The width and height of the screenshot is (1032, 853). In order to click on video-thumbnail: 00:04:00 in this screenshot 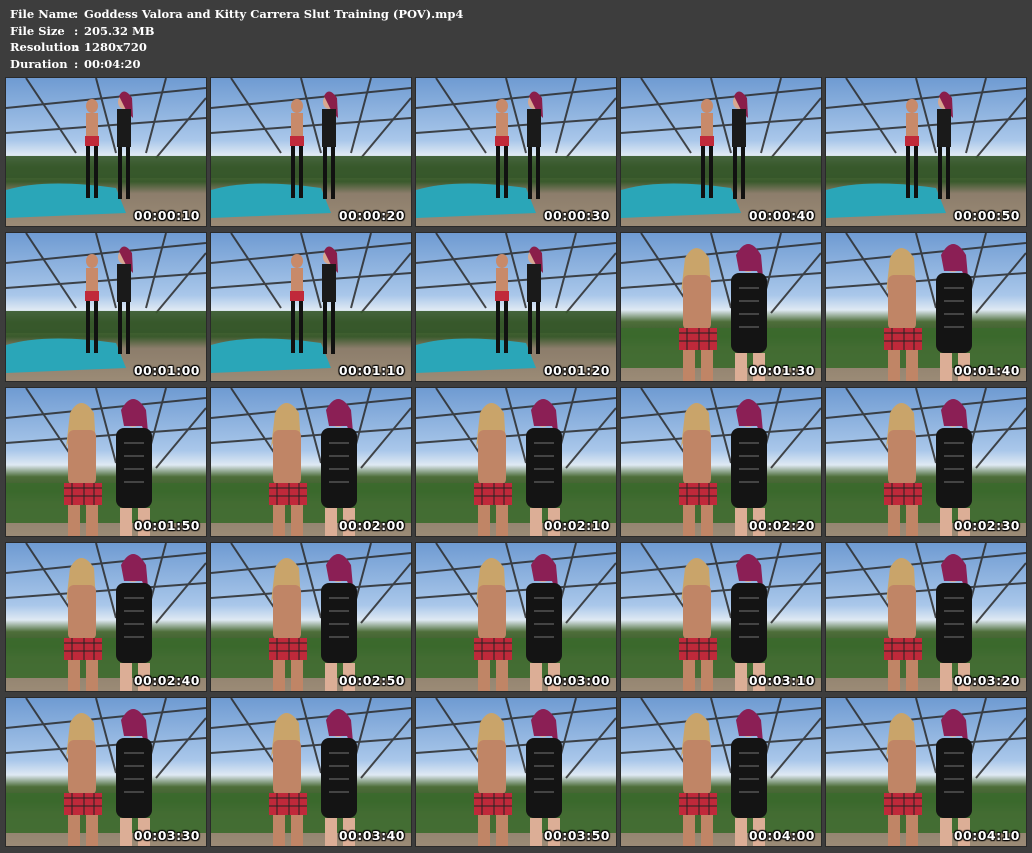, I will do `click(721, 772)`.